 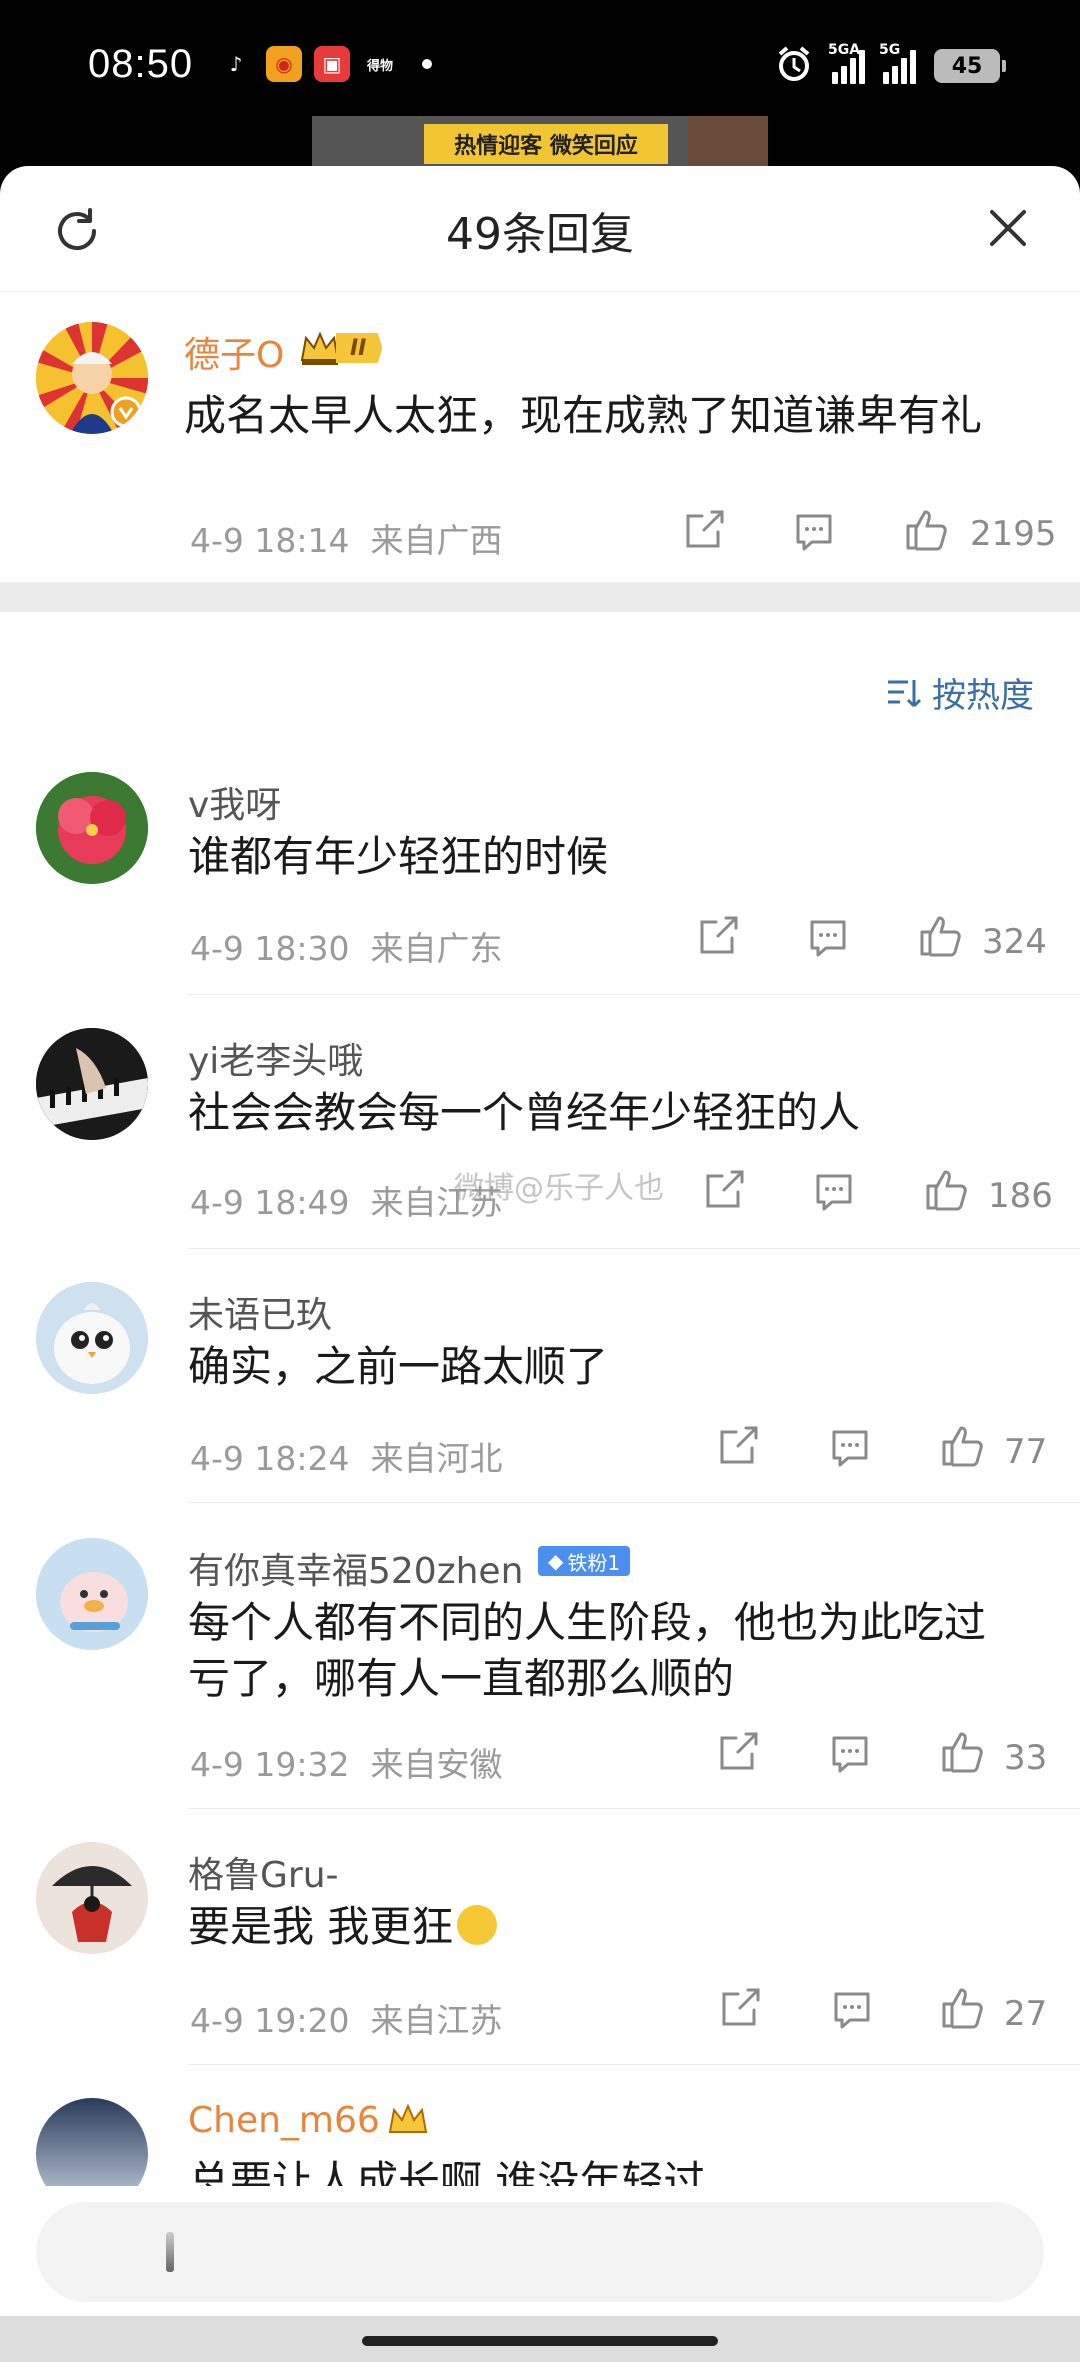 I want to click on reply-text-line2: 亏了，哪有人一直都那么顺的, so click(x=461, y=1679).